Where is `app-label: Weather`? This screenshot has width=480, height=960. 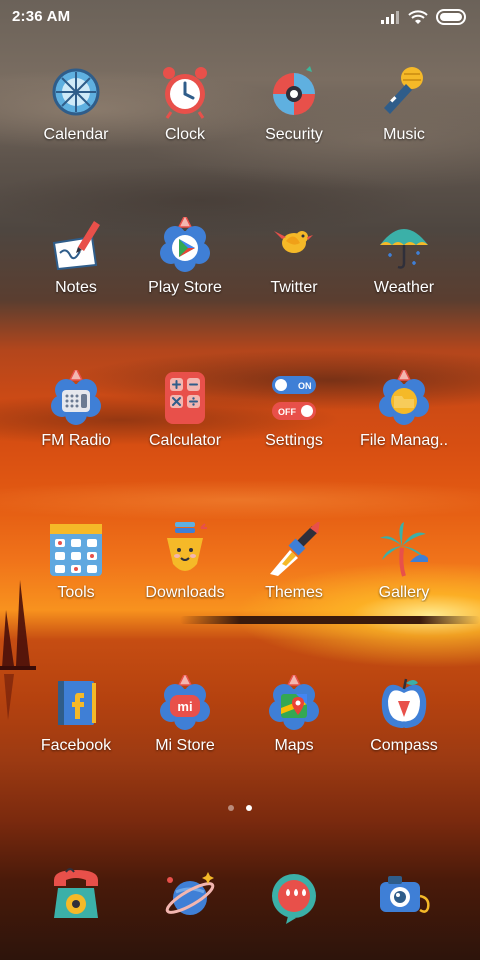
app-label: Weather is located at coordinates (404, 287).